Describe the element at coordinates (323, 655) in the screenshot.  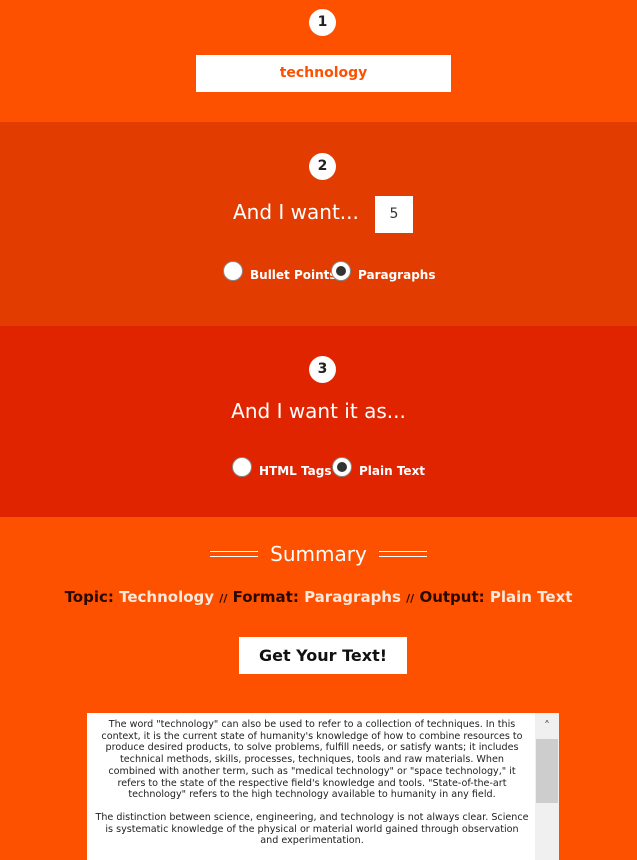
I see `get-text-button: Get Your Text!` at that location.